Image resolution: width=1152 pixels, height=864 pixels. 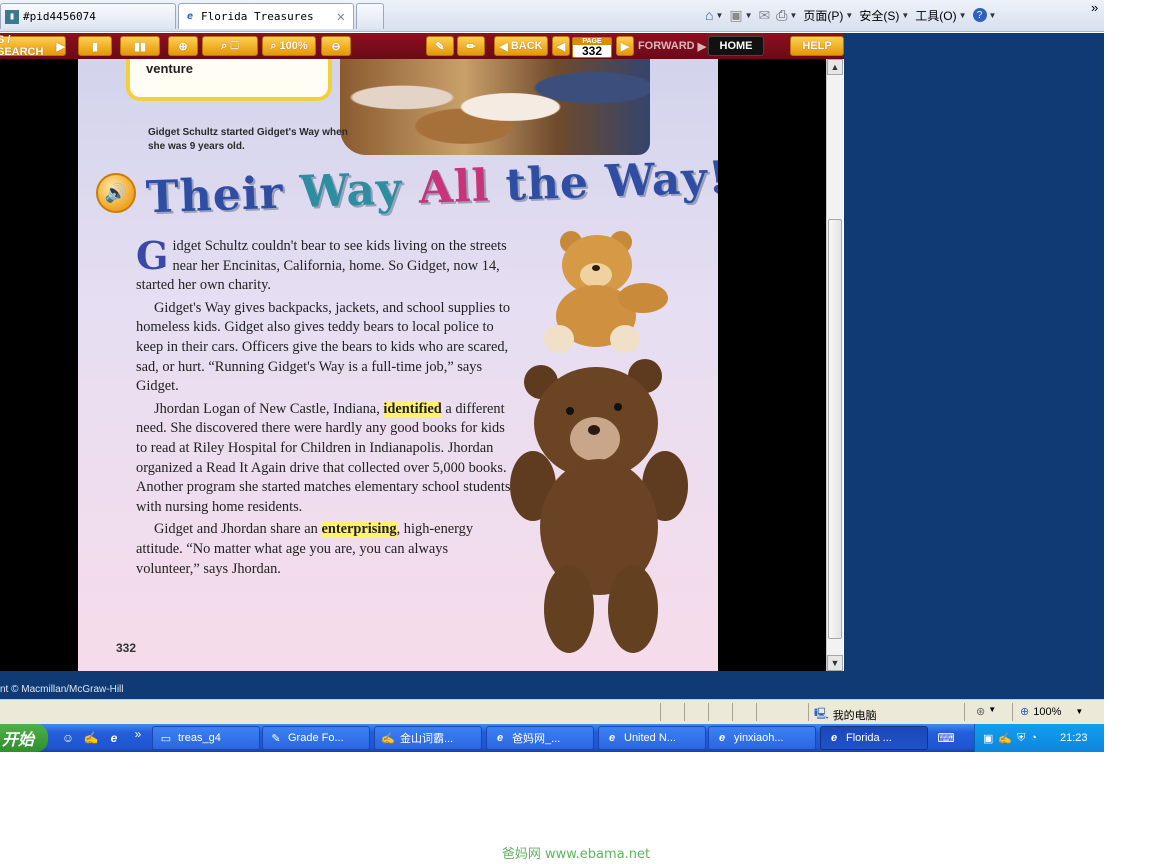 I want to click on viewer-margin-left, so click(x=39, y=365).